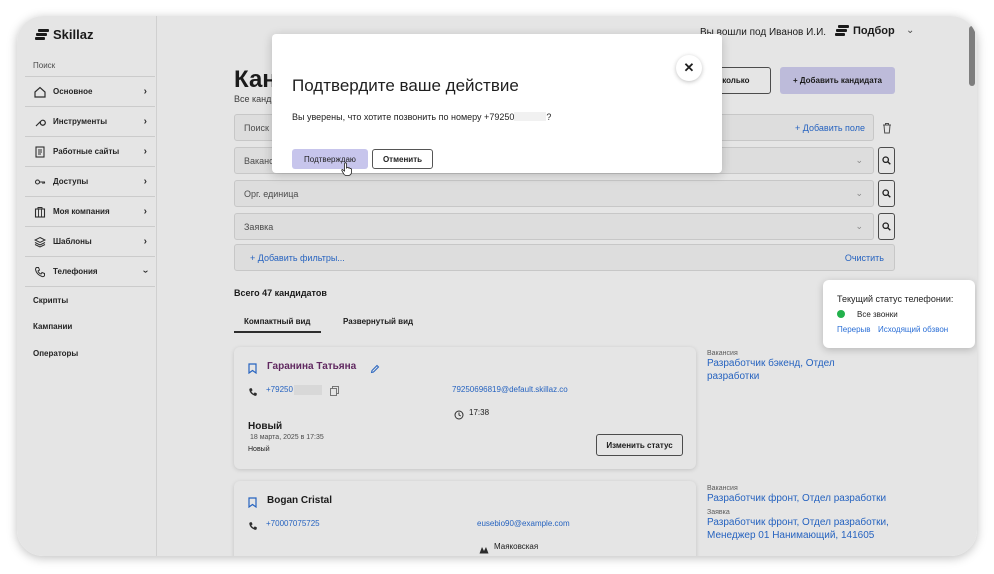 The image size is (994, 574). I want to click on masked-phone-digits, so click(530, 116).